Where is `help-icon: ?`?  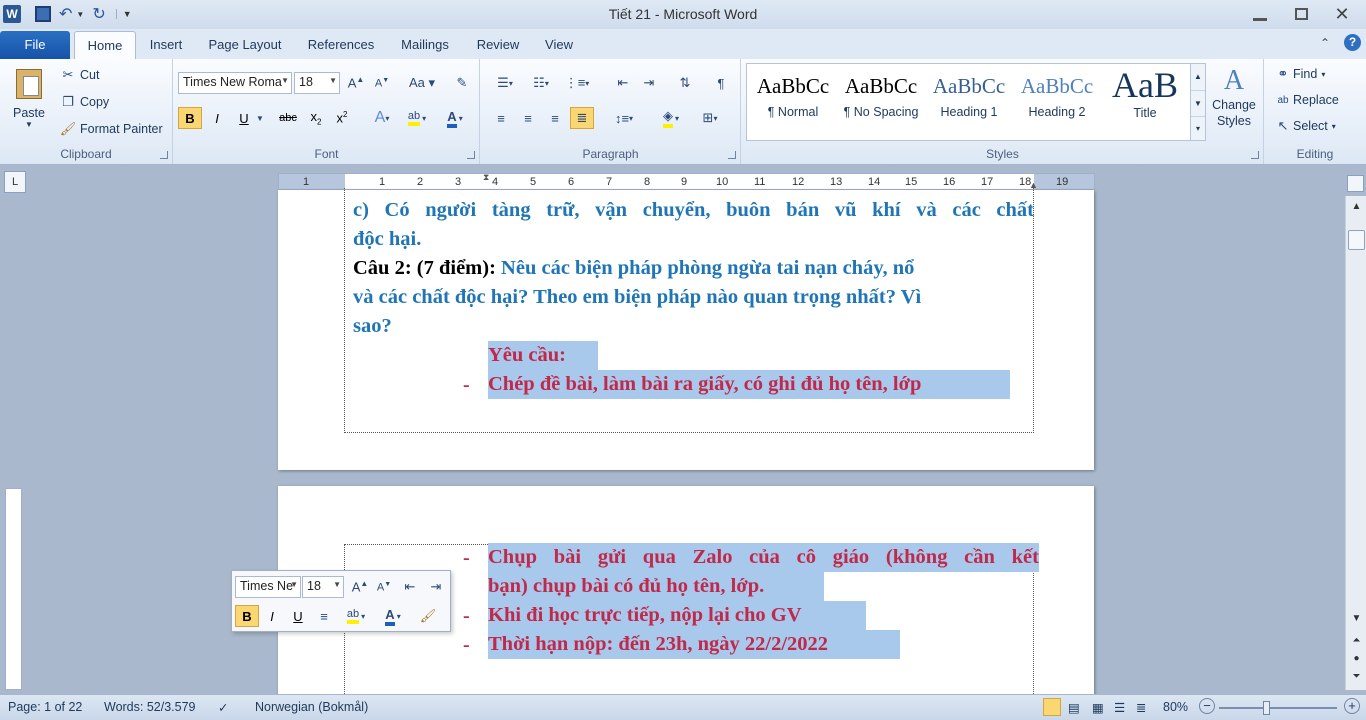
help-icon: ? is located at coordinates (1352, 42).